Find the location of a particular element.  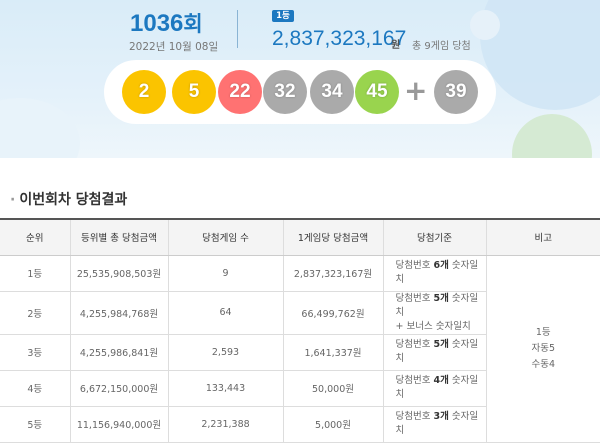

per-game-amount-cell: 66,499,762원 is located at coordinates (333, 312).